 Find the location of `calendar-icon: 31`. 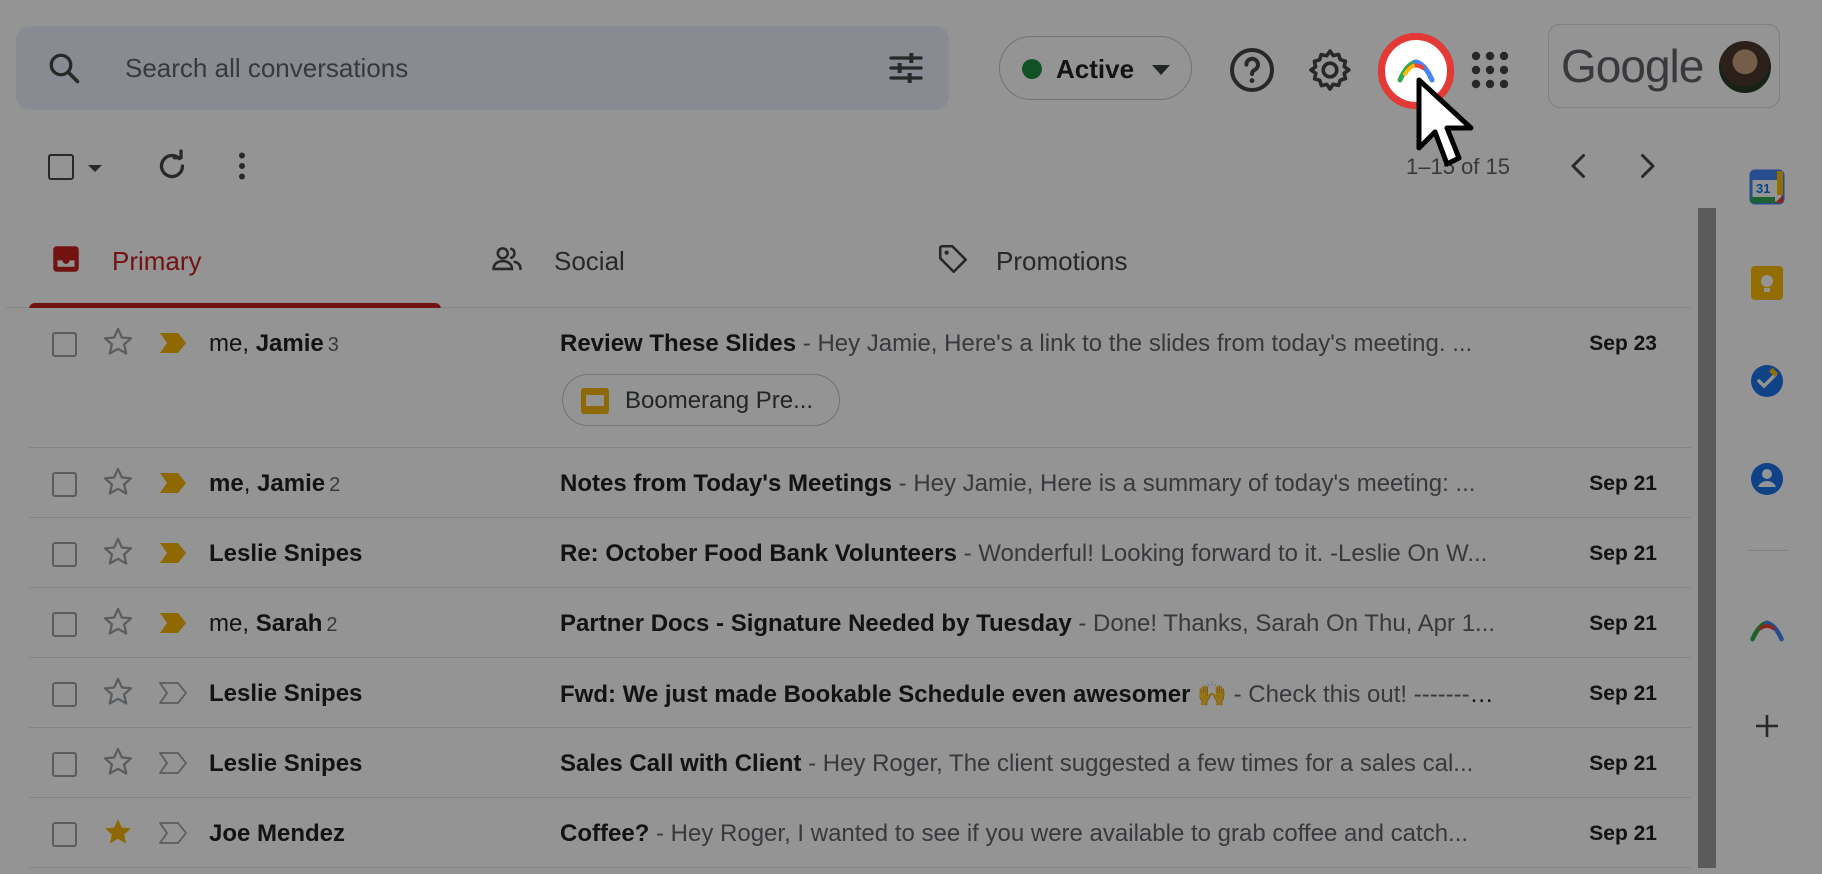

calendar-icon: 31 is located at coordinates (1767, 187).